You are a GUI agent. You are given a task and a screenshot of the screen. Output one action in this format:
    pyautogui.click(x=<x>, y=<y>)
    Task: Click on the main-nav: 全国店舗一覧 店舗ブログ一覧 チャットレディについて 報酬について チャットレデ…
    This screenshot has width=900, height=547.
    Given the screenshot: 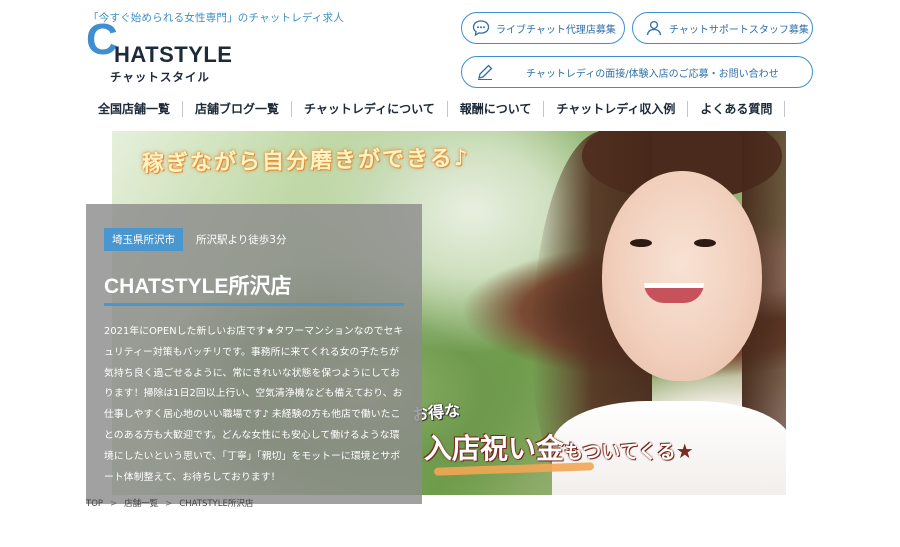 What is the action you would take?
    pyautogui.click(x=436, y=109)
    